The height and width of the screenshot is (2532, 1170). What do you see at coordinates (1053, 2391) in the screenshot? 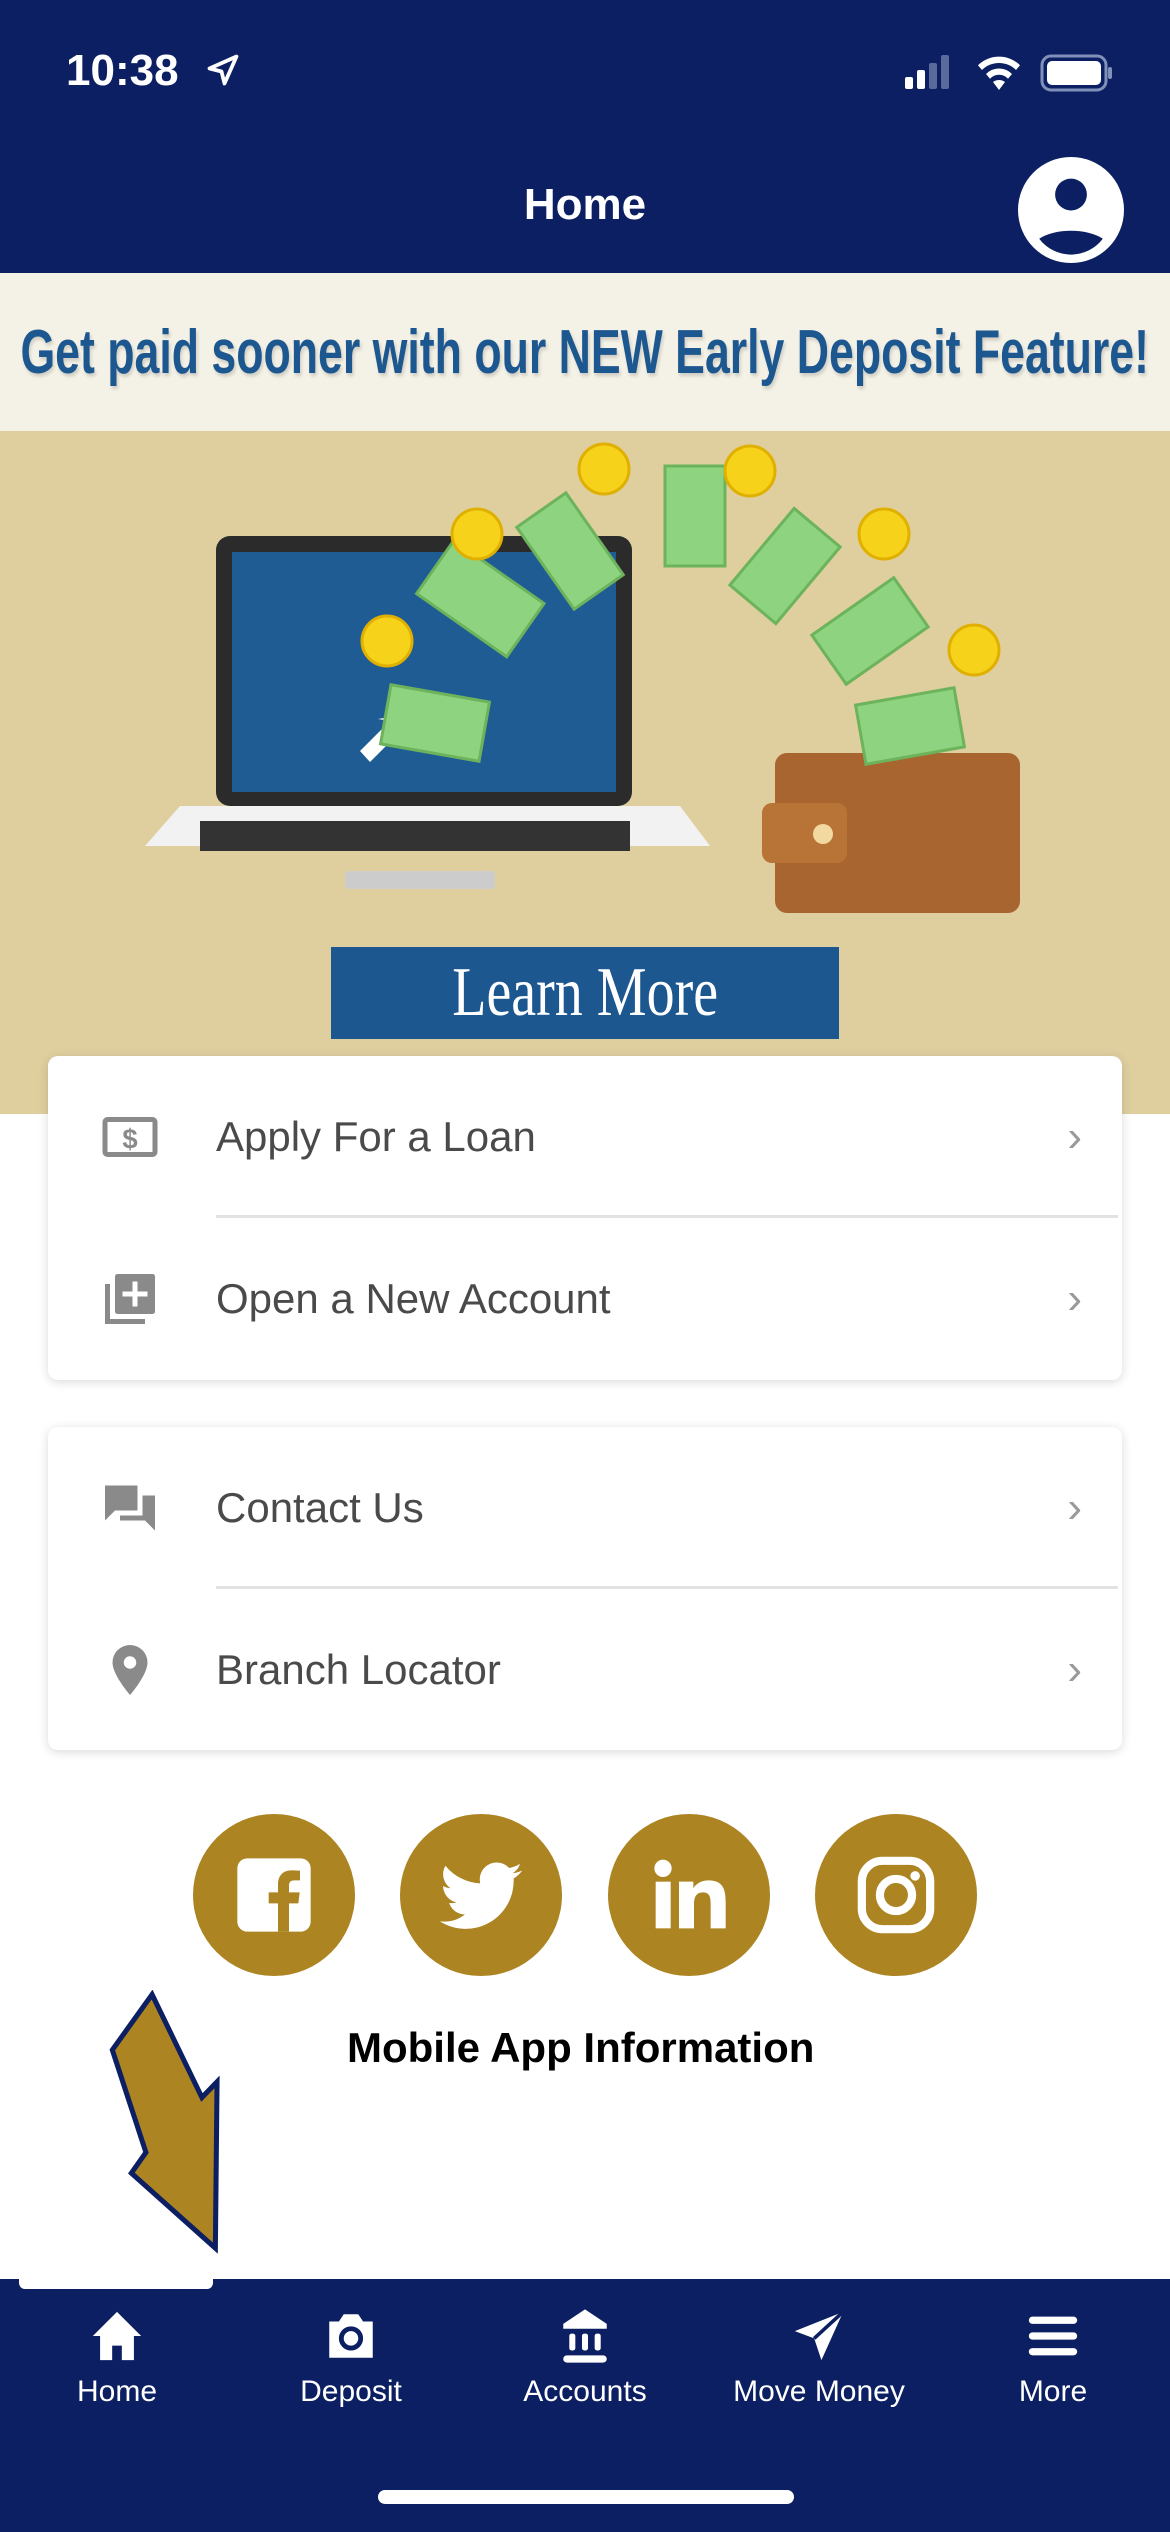
I see `tab-more-label: More` at bounding box center [1053, 2391].